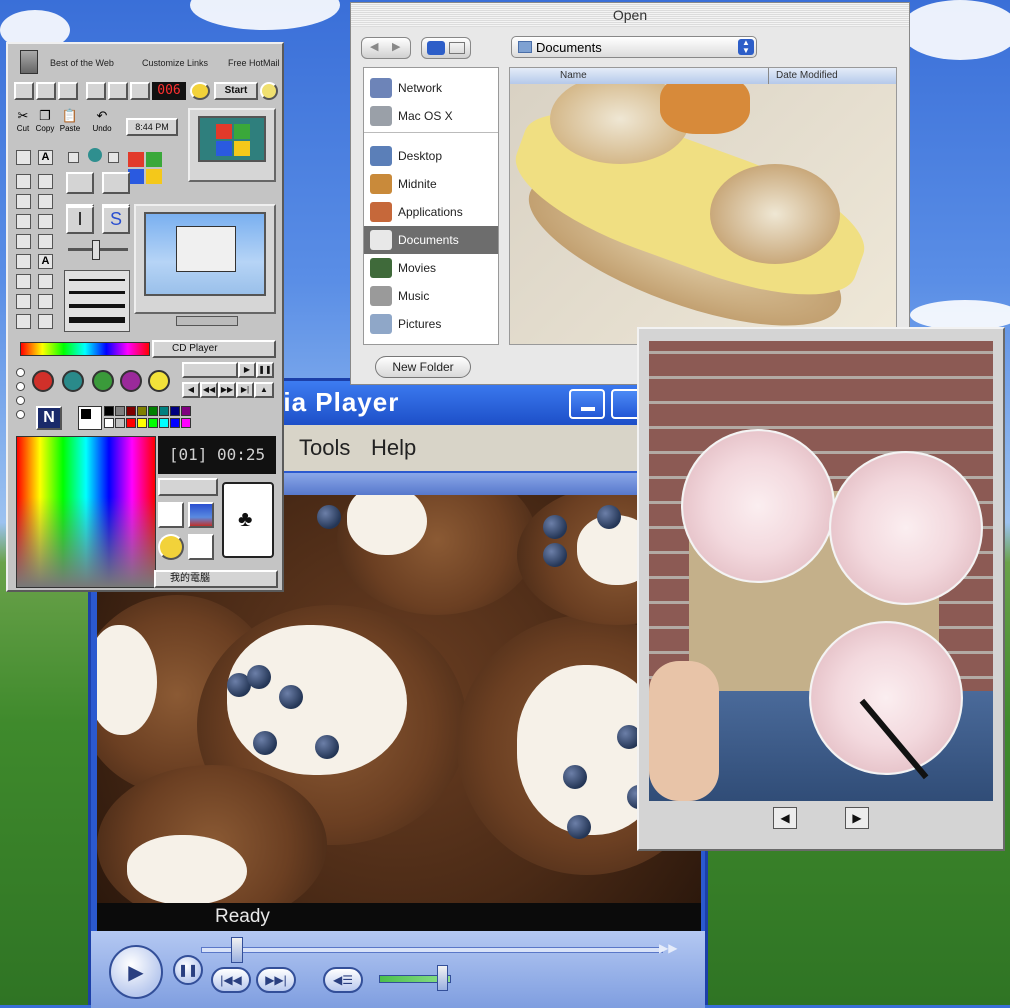  Describe the element at coordinates (269, 91) in the screenshot. I see `cd-icon-button` at that location.